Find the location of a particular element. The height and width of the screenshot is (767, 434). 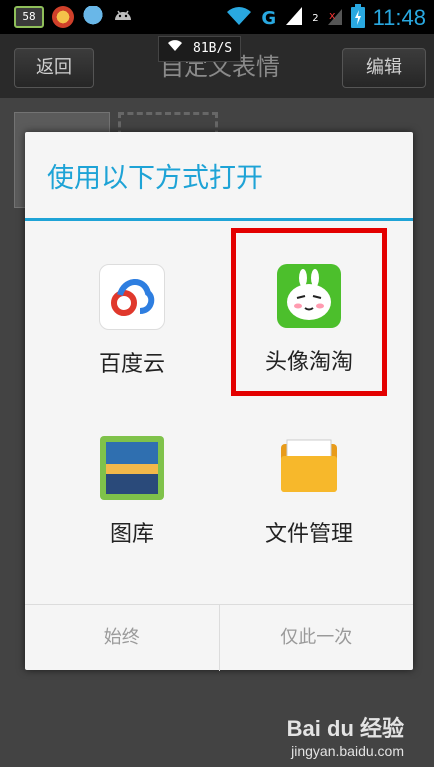

back-button: 返回 is located at coordinates (54, 68).